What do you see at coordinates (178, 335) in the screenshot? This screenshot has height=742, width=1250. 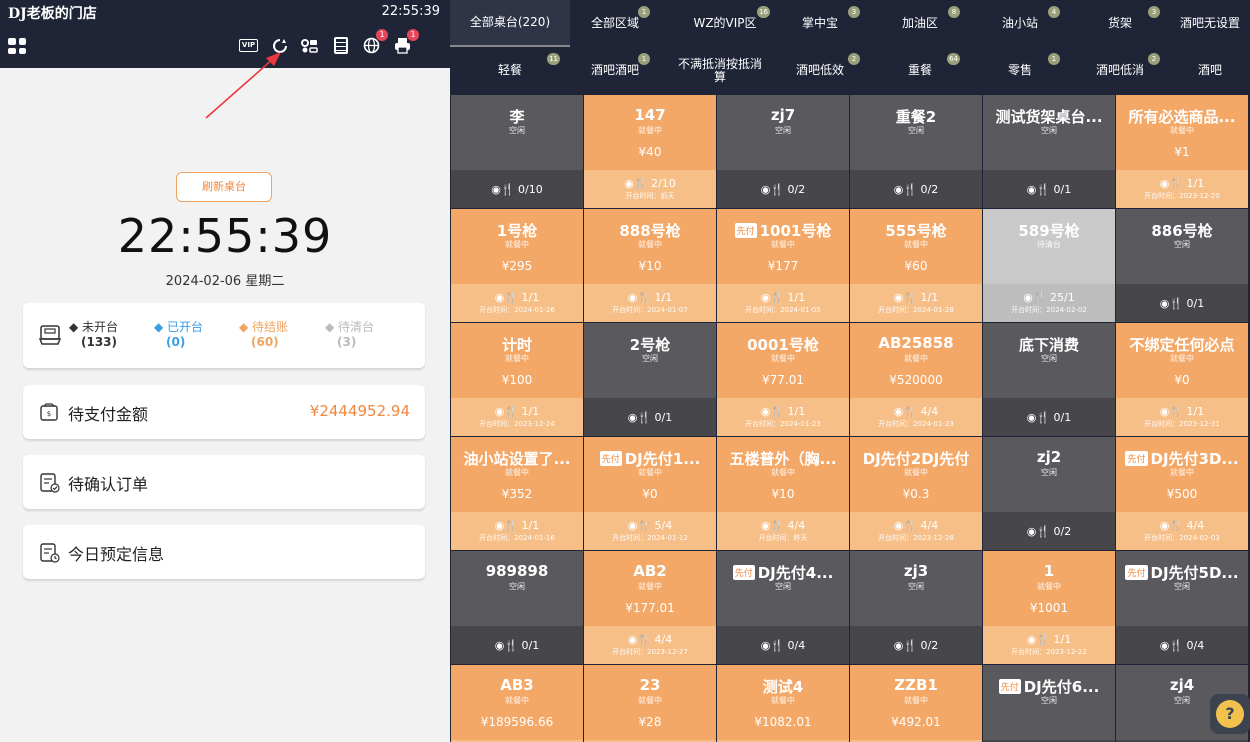 I see `status-opened: ◆ 已开台 (0)` at bounding box center [178, 335].